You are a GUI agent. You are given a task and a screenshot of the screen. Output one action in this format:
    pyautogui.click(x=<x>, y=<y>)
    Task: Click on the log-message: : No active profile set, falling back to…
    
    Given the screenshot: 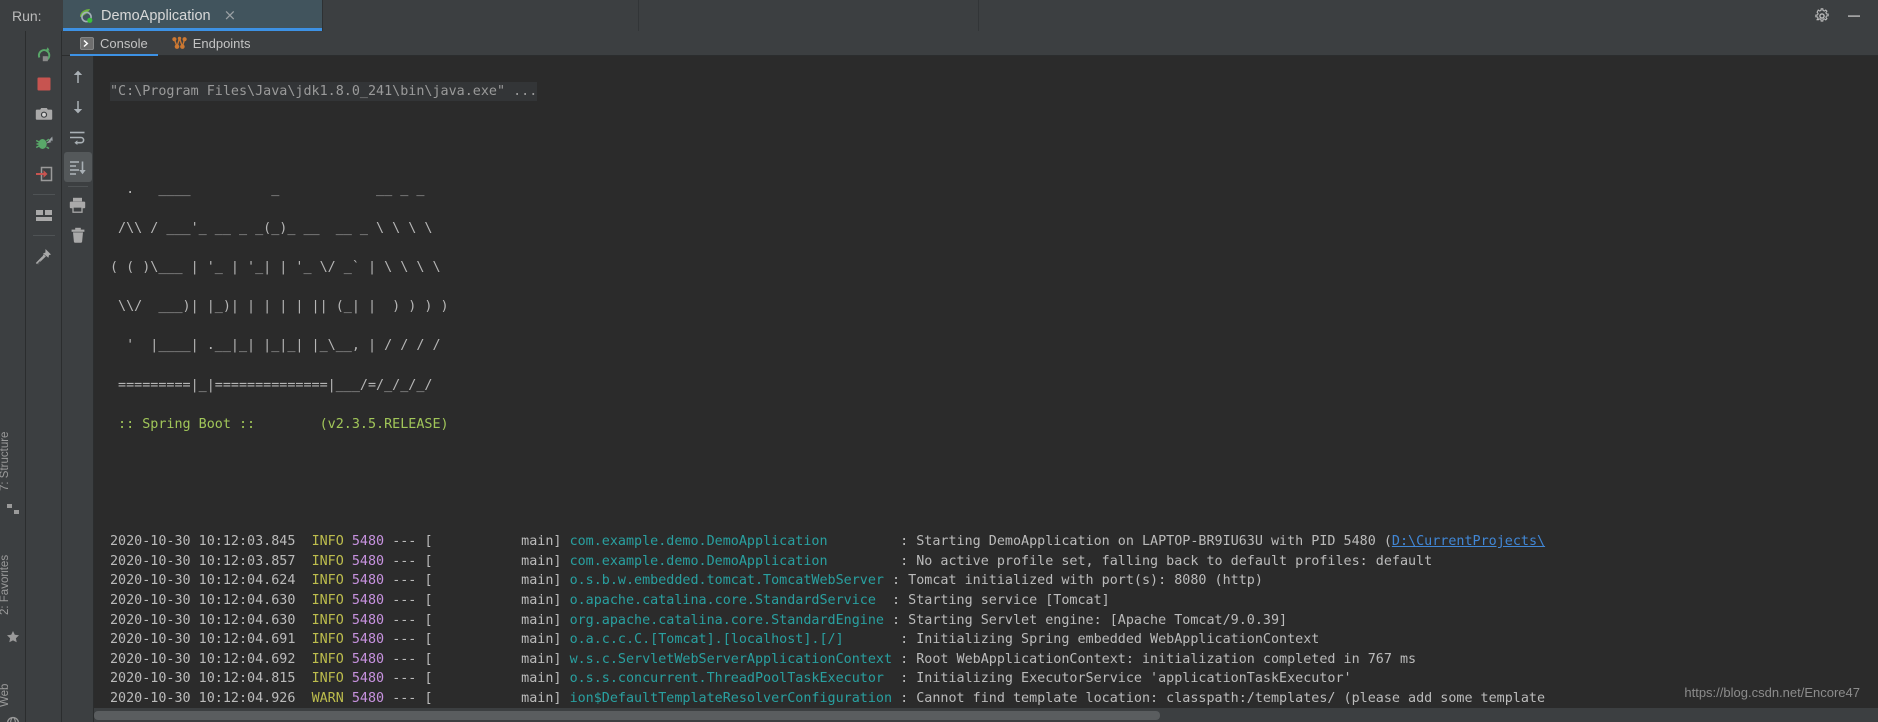 What is the action you would take?
    pyautogui.click(x=1166, y=561)
    